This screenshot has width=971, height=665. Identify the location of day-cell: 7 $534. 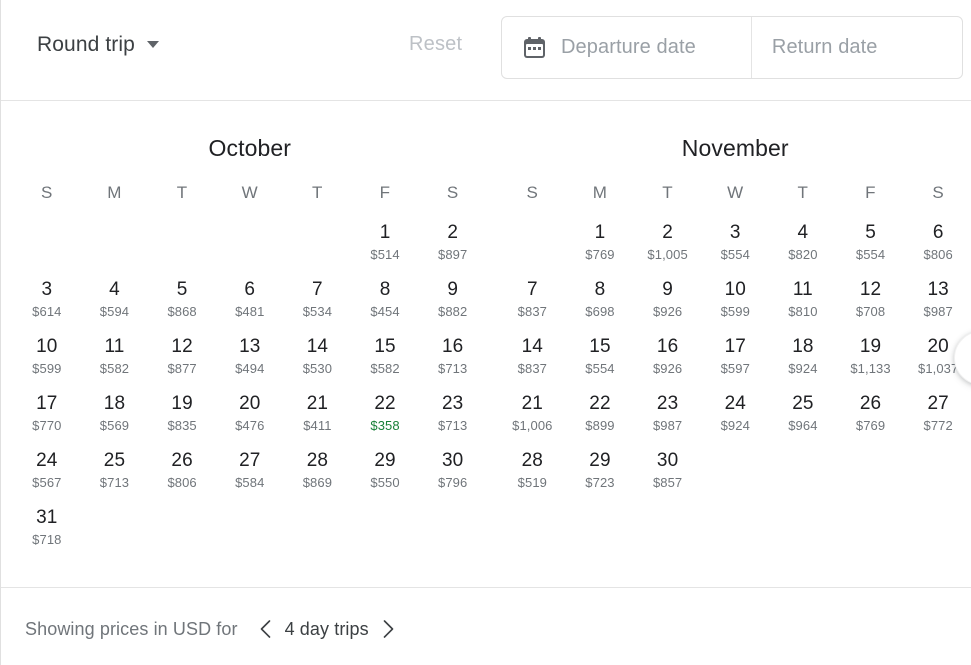
(318, 304).